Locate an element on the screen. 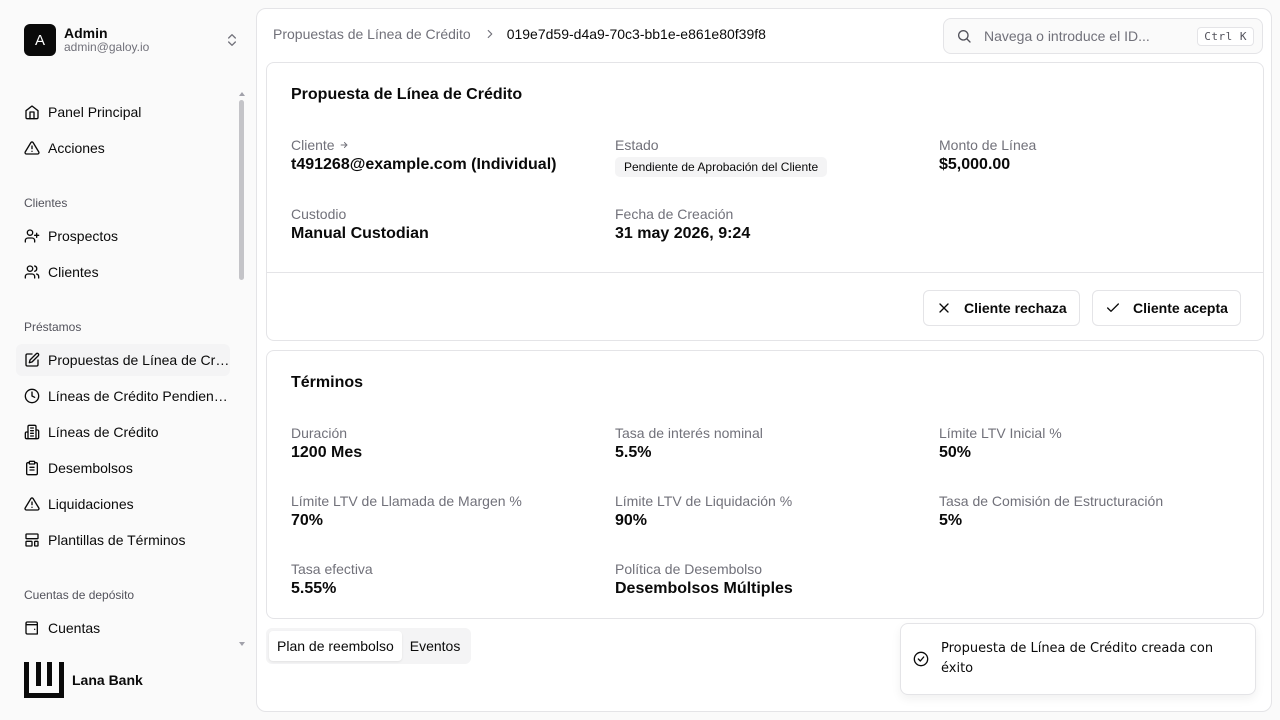 The image size is (1280, 720). term-label: Duración is located at coordinates (319, 433).